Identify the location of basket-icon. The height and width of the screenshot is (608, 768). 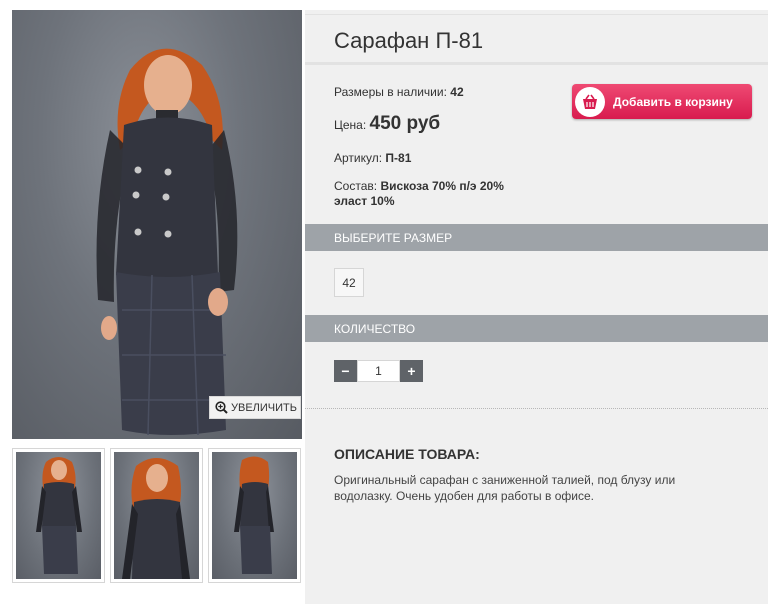
(590, 101).